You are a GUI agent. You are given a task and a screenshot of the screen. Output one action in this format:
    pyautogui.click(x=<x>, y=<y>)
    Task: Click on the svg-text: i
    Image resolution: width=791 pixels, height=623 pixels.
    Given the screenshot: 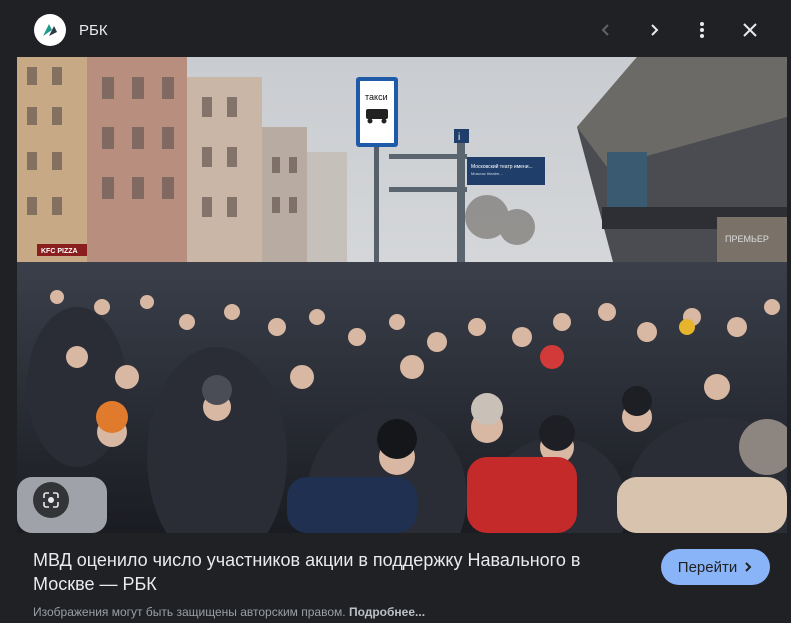 What is the action you would take?
    pyautogui.click(x=459, y=137)
    